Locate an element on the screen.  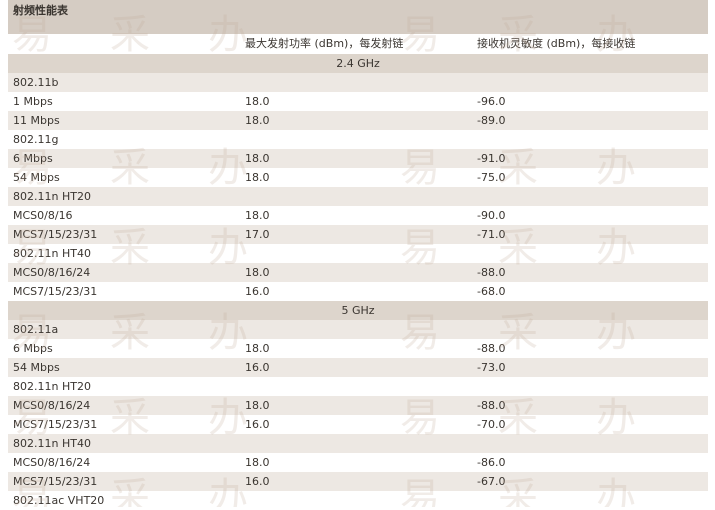
standard-section-row: 802.11g is located at coordinates (358, 139).